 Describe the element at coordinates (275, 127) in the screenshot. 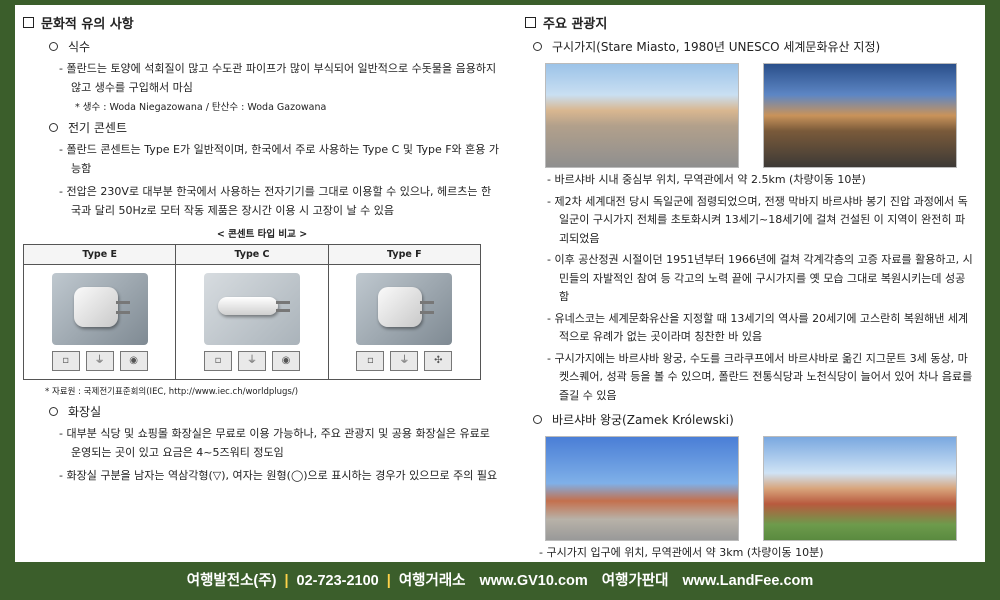

I see `subsection-outlet: 전기 콘센트` at that location.